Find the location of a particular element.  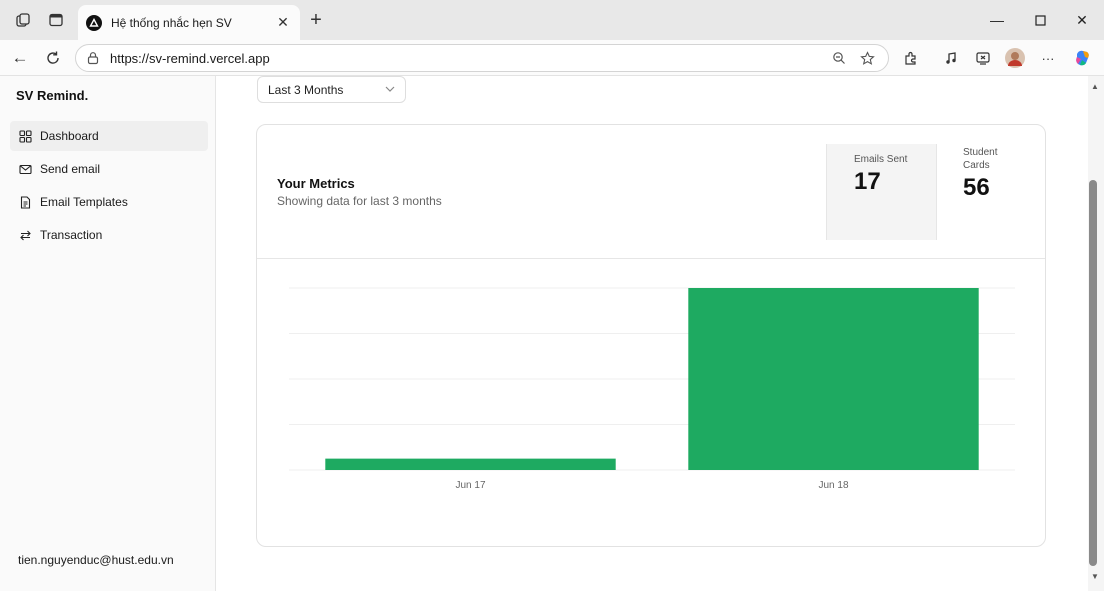

browser-tab-bar: Hệ thống nhắc hẹn SV ✕ + — ✕ is located at coordinates (552, 20).